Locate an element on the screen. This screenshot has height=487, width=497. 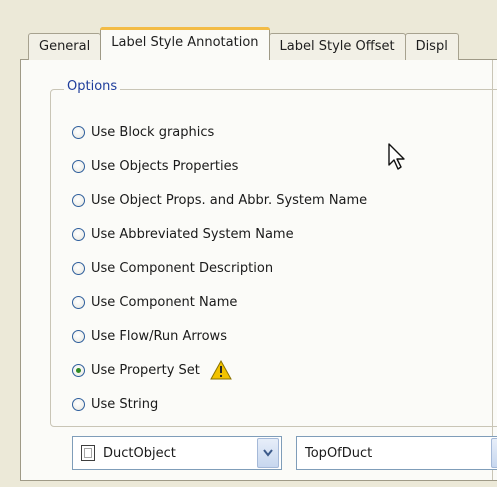
tab-label: Displ is located at coordinates (431, 46).